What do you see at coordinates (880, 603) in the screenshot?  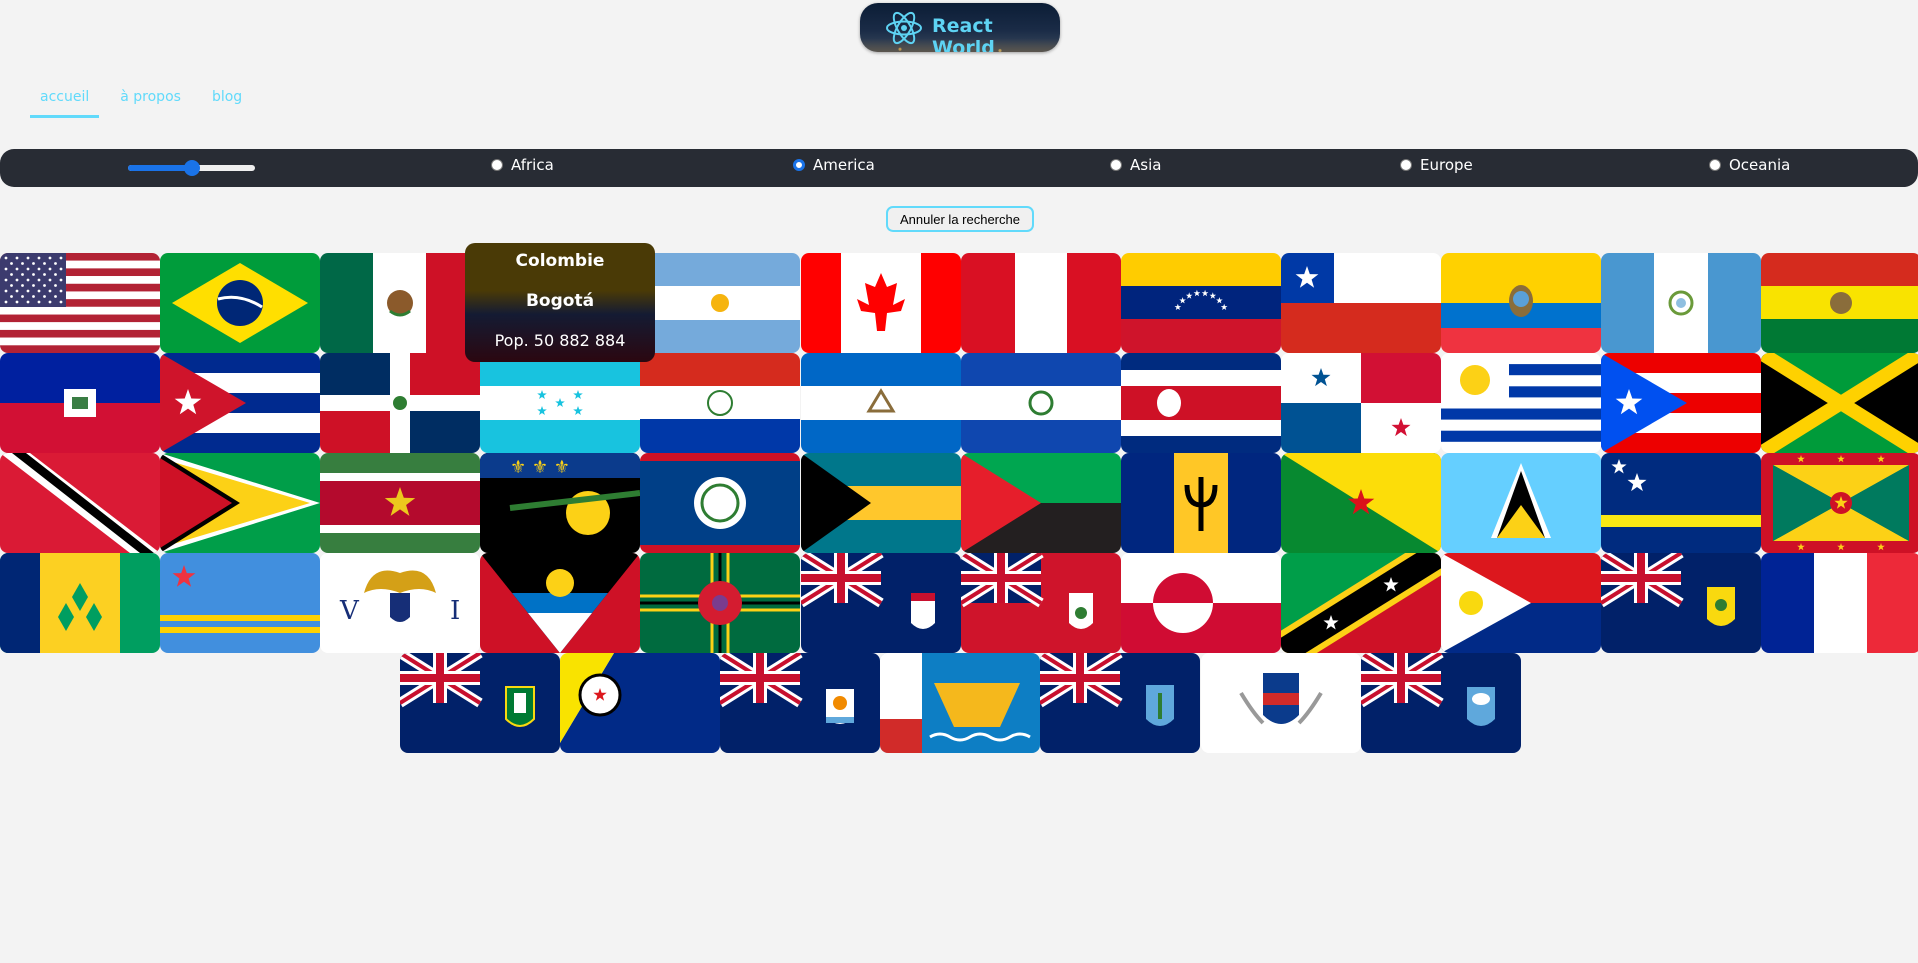 I see `flag-cayman-islands` at bounding box center [880, 603].